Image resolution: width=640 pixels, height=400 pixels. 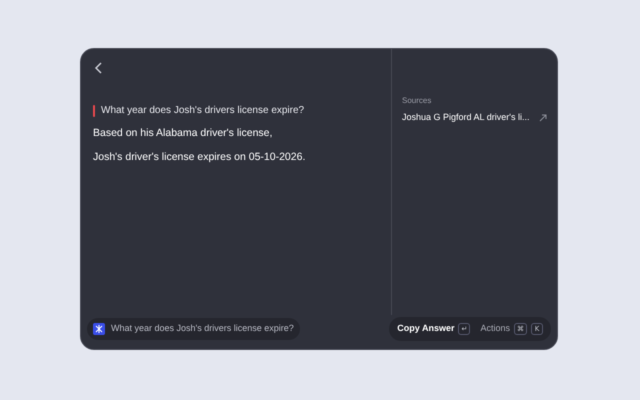 I want to click on back-icon, so click(x=99, y=68).